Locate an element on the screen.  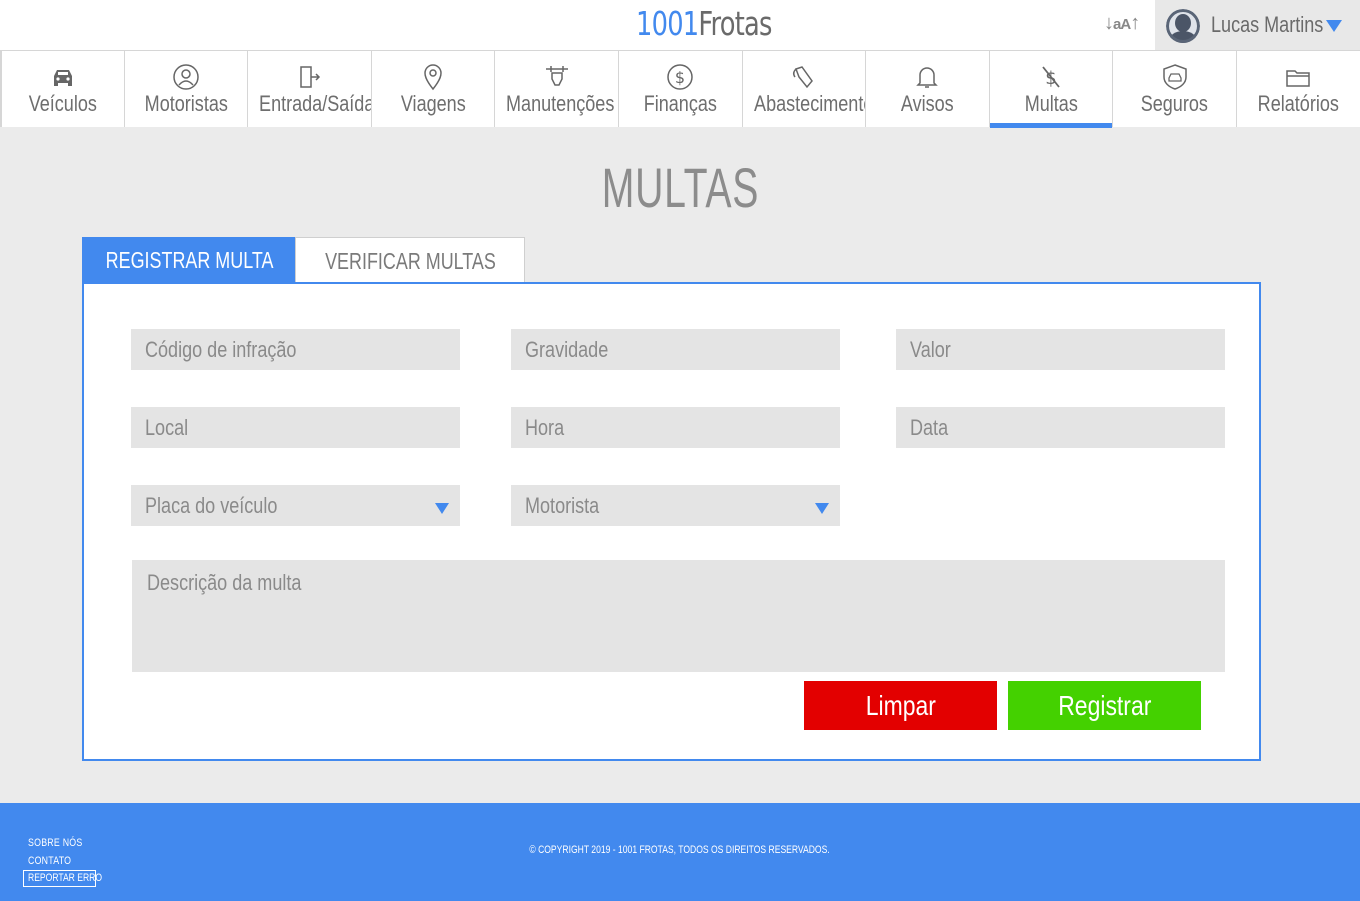
register-button: Registrar is located at coordinates (1104, 705).